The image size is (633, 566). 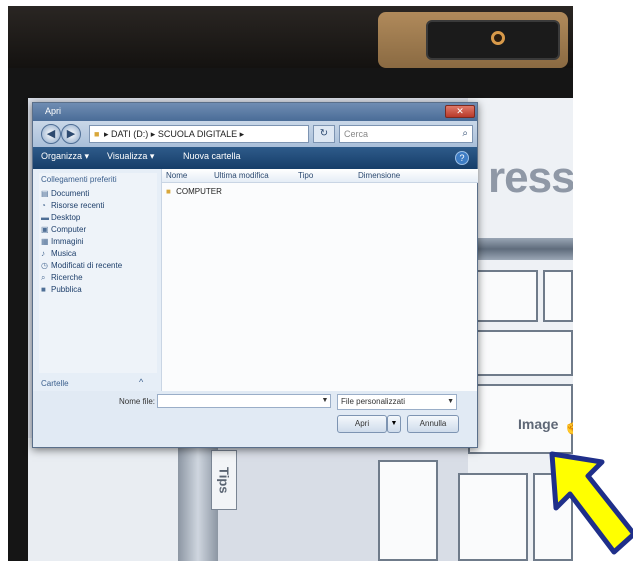 What do you see at coordinates (137, 401) in the screenshot?
I see `filename-label: Nome file:` at bounding box center [137, 401].